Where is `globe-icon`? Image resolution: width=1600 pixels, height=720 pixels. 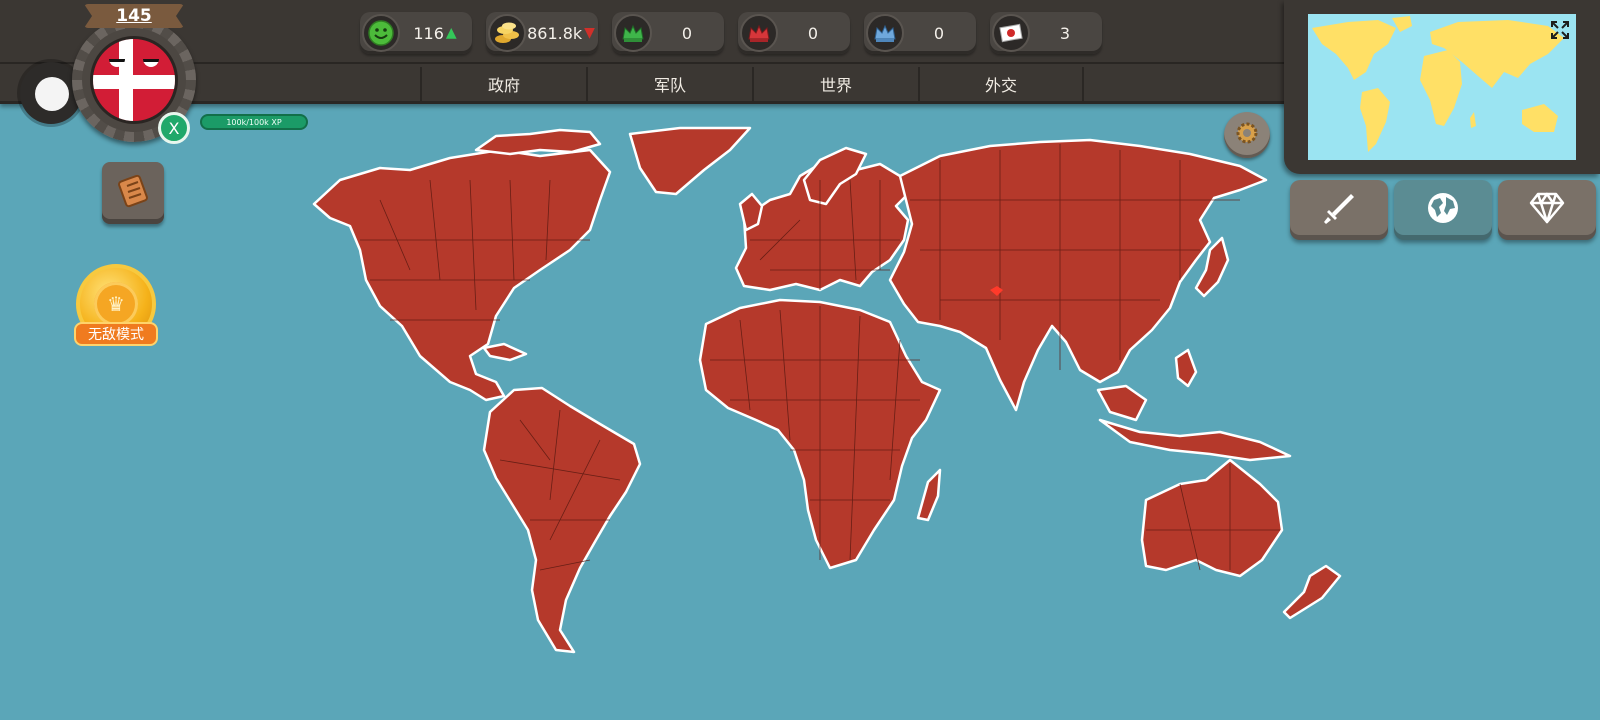 globe-icon is located at coordinates (1443, 210).